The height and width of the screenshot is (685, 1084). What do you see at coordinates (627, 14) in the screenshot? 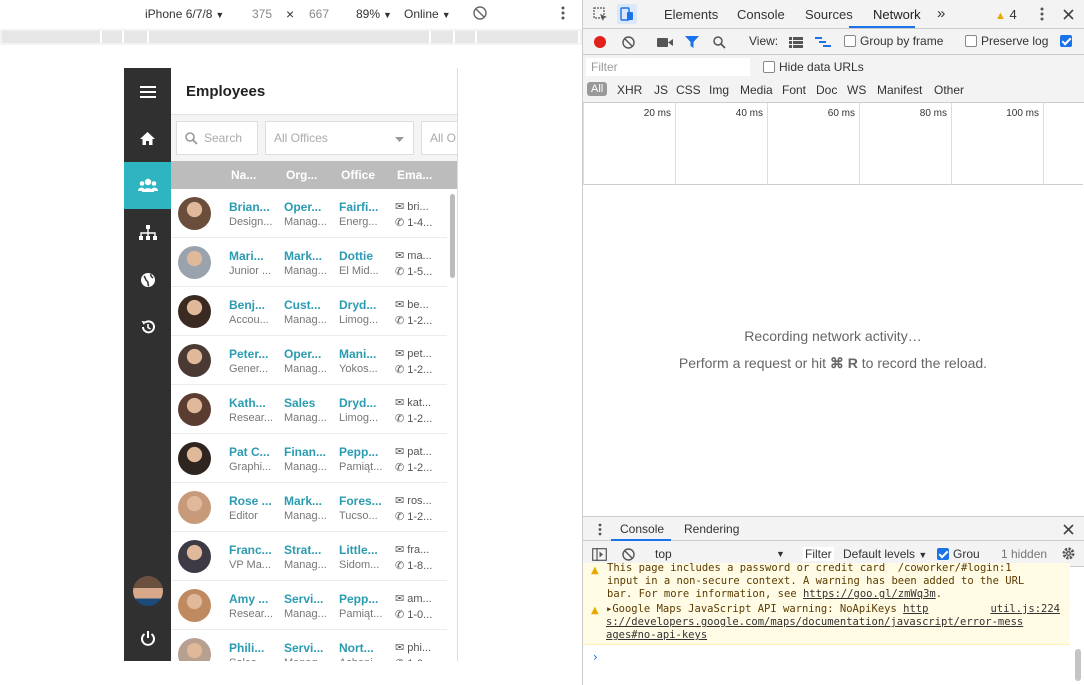
I see `device-toolbar-toggle-icon` at bounding box center [627, 14].